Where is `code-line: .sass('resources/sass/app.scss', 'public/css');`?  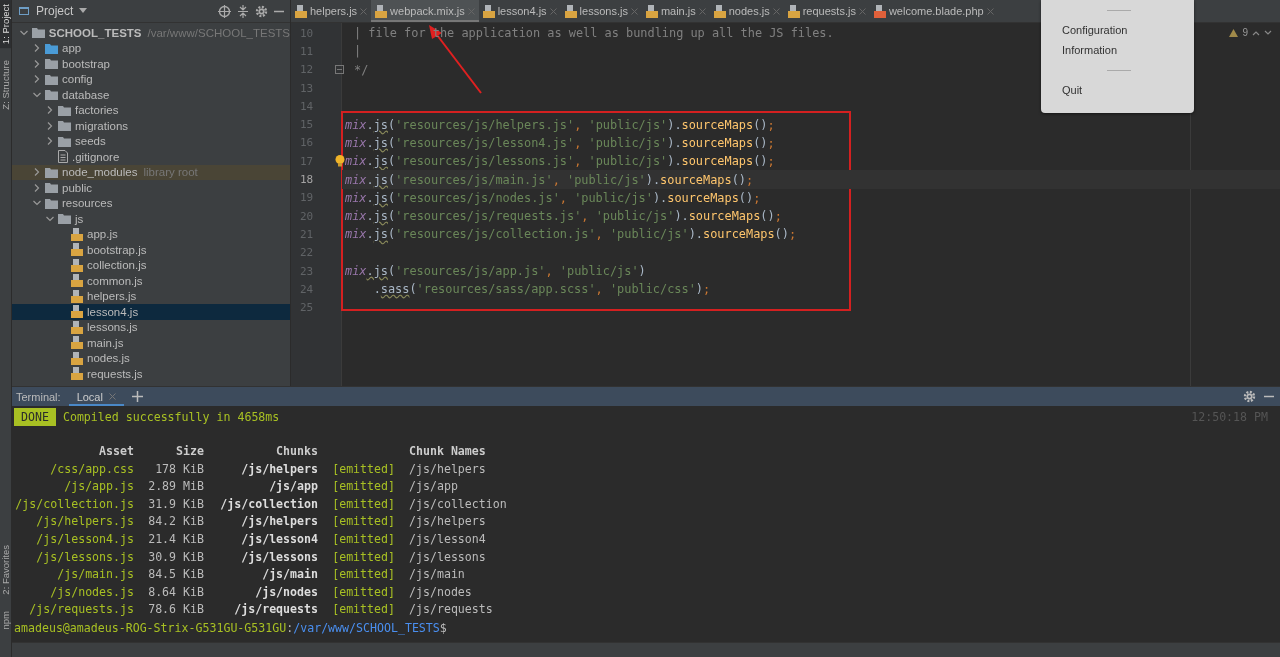 code-line: .sass('resources/sass/app.scss', 'public/css'); is located at coordinates (541, 289).